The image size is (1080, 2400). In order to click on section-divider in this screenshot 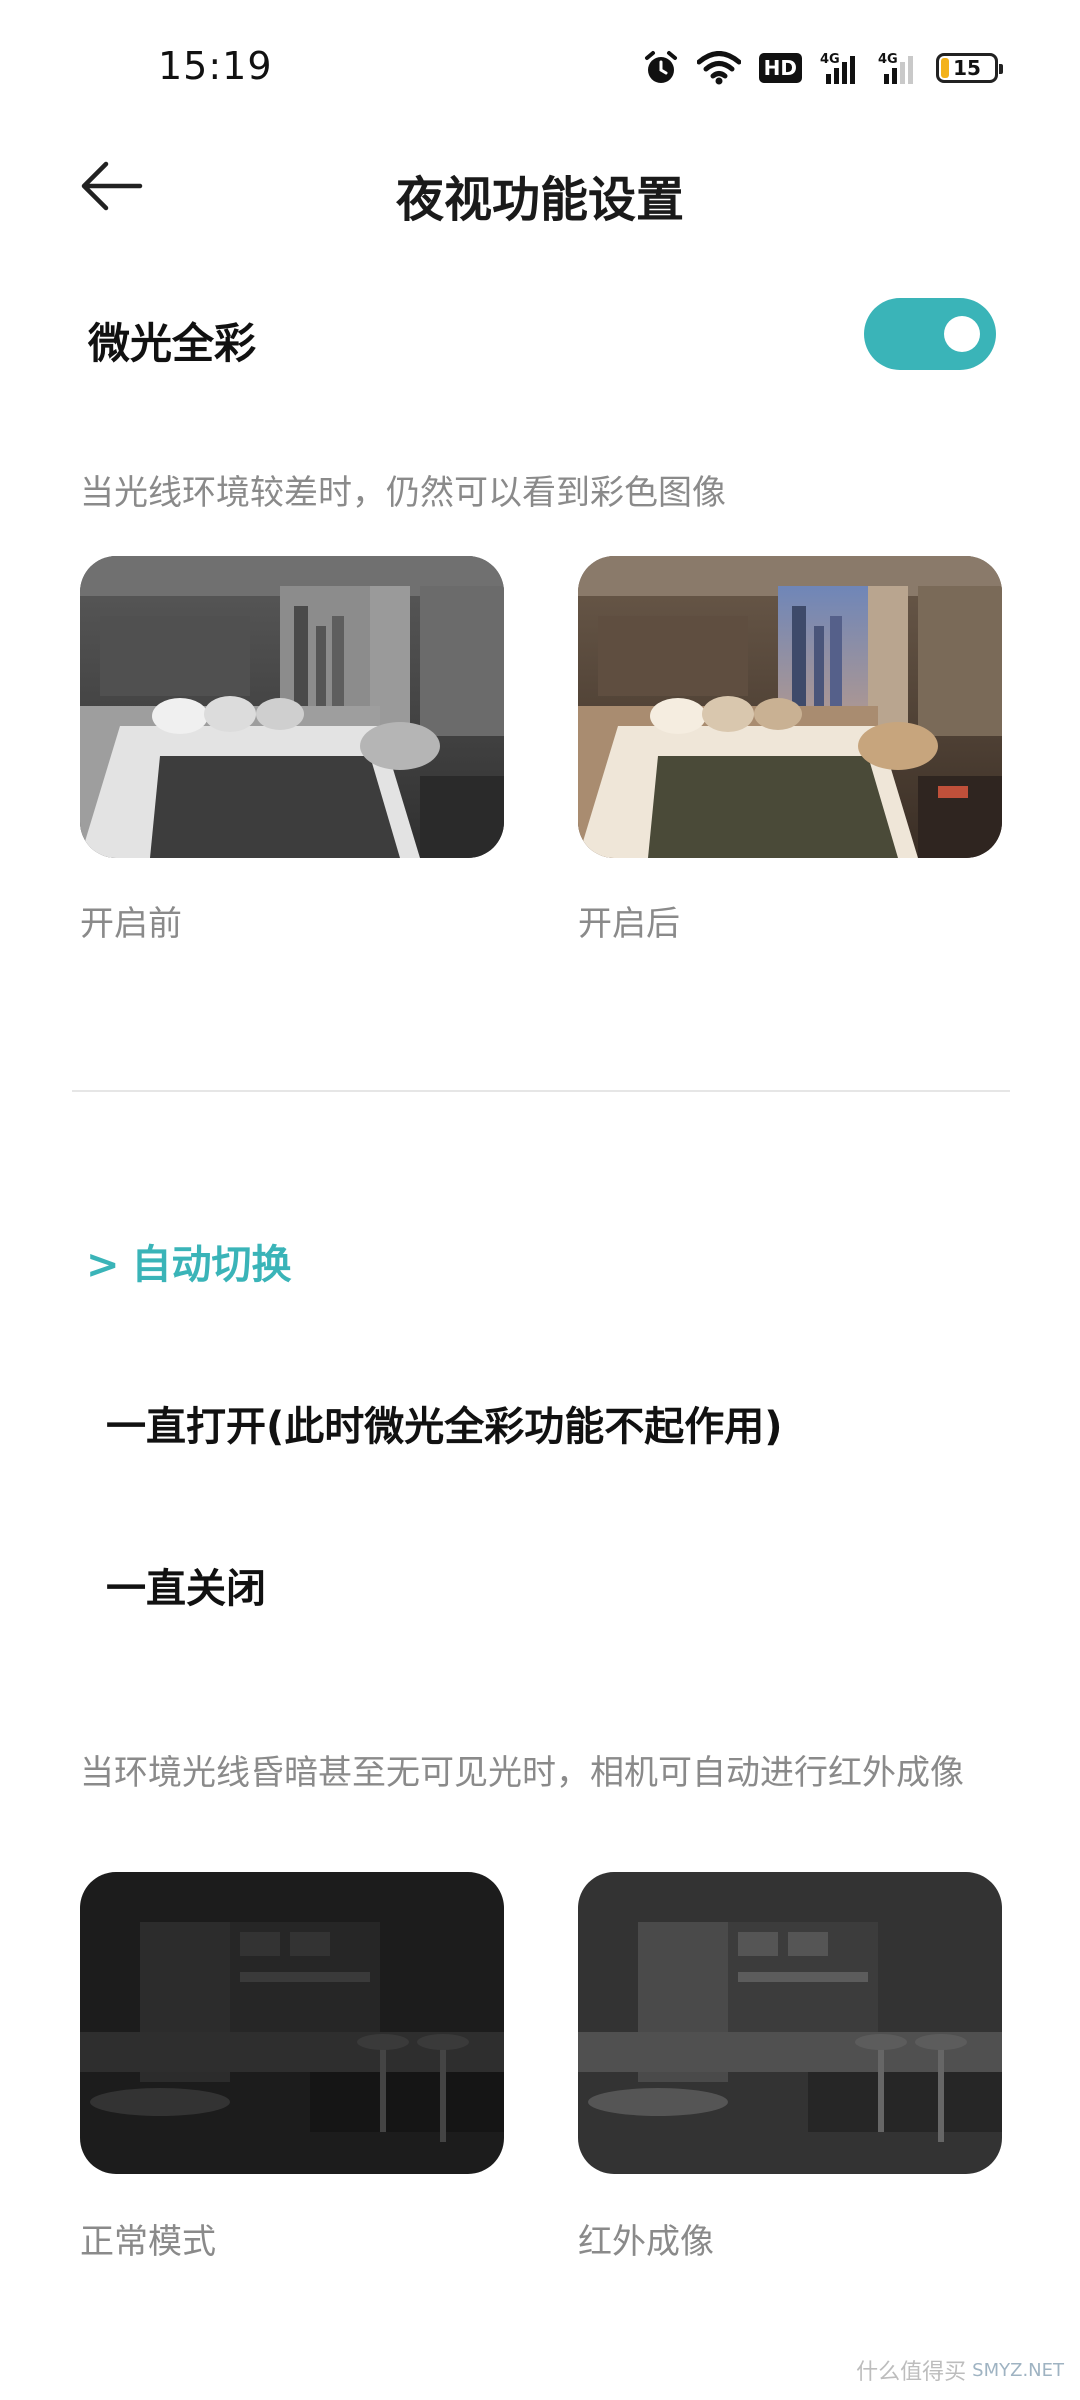, I will do `click(541, 1091)`.